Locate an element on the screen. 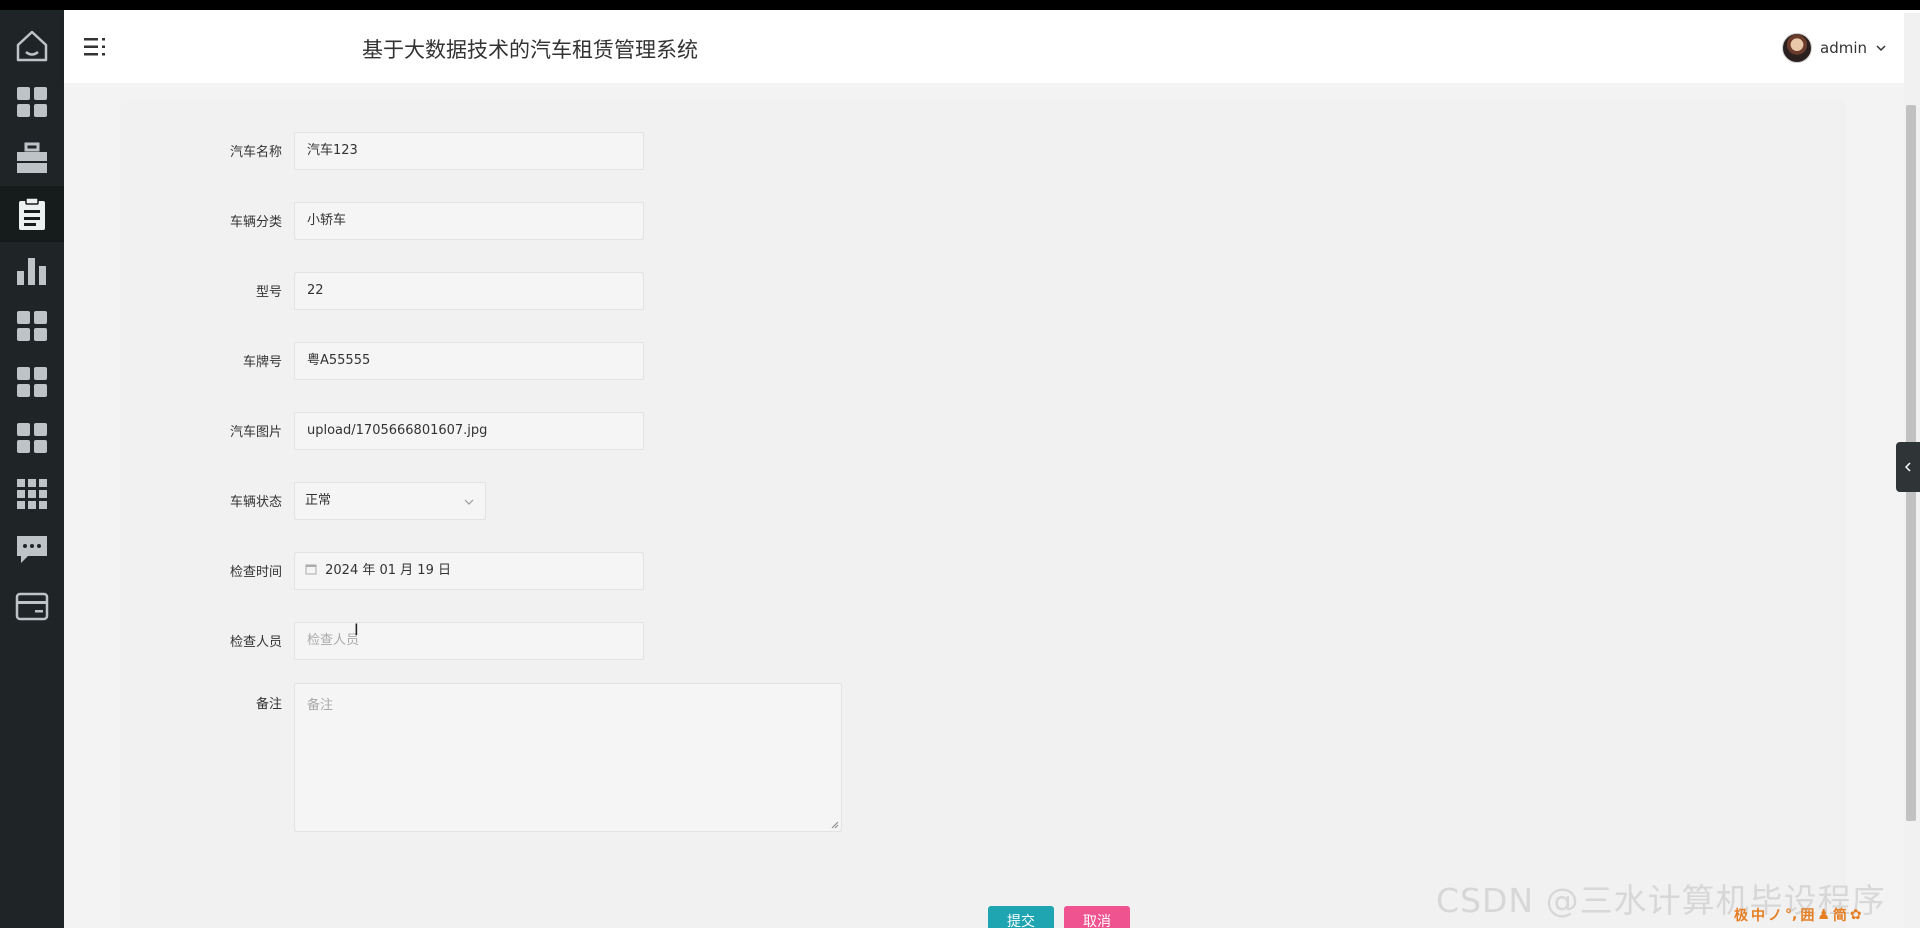 The image size is (1920, 928). category-value: 小轿车 is located at coordinates (327, 220).